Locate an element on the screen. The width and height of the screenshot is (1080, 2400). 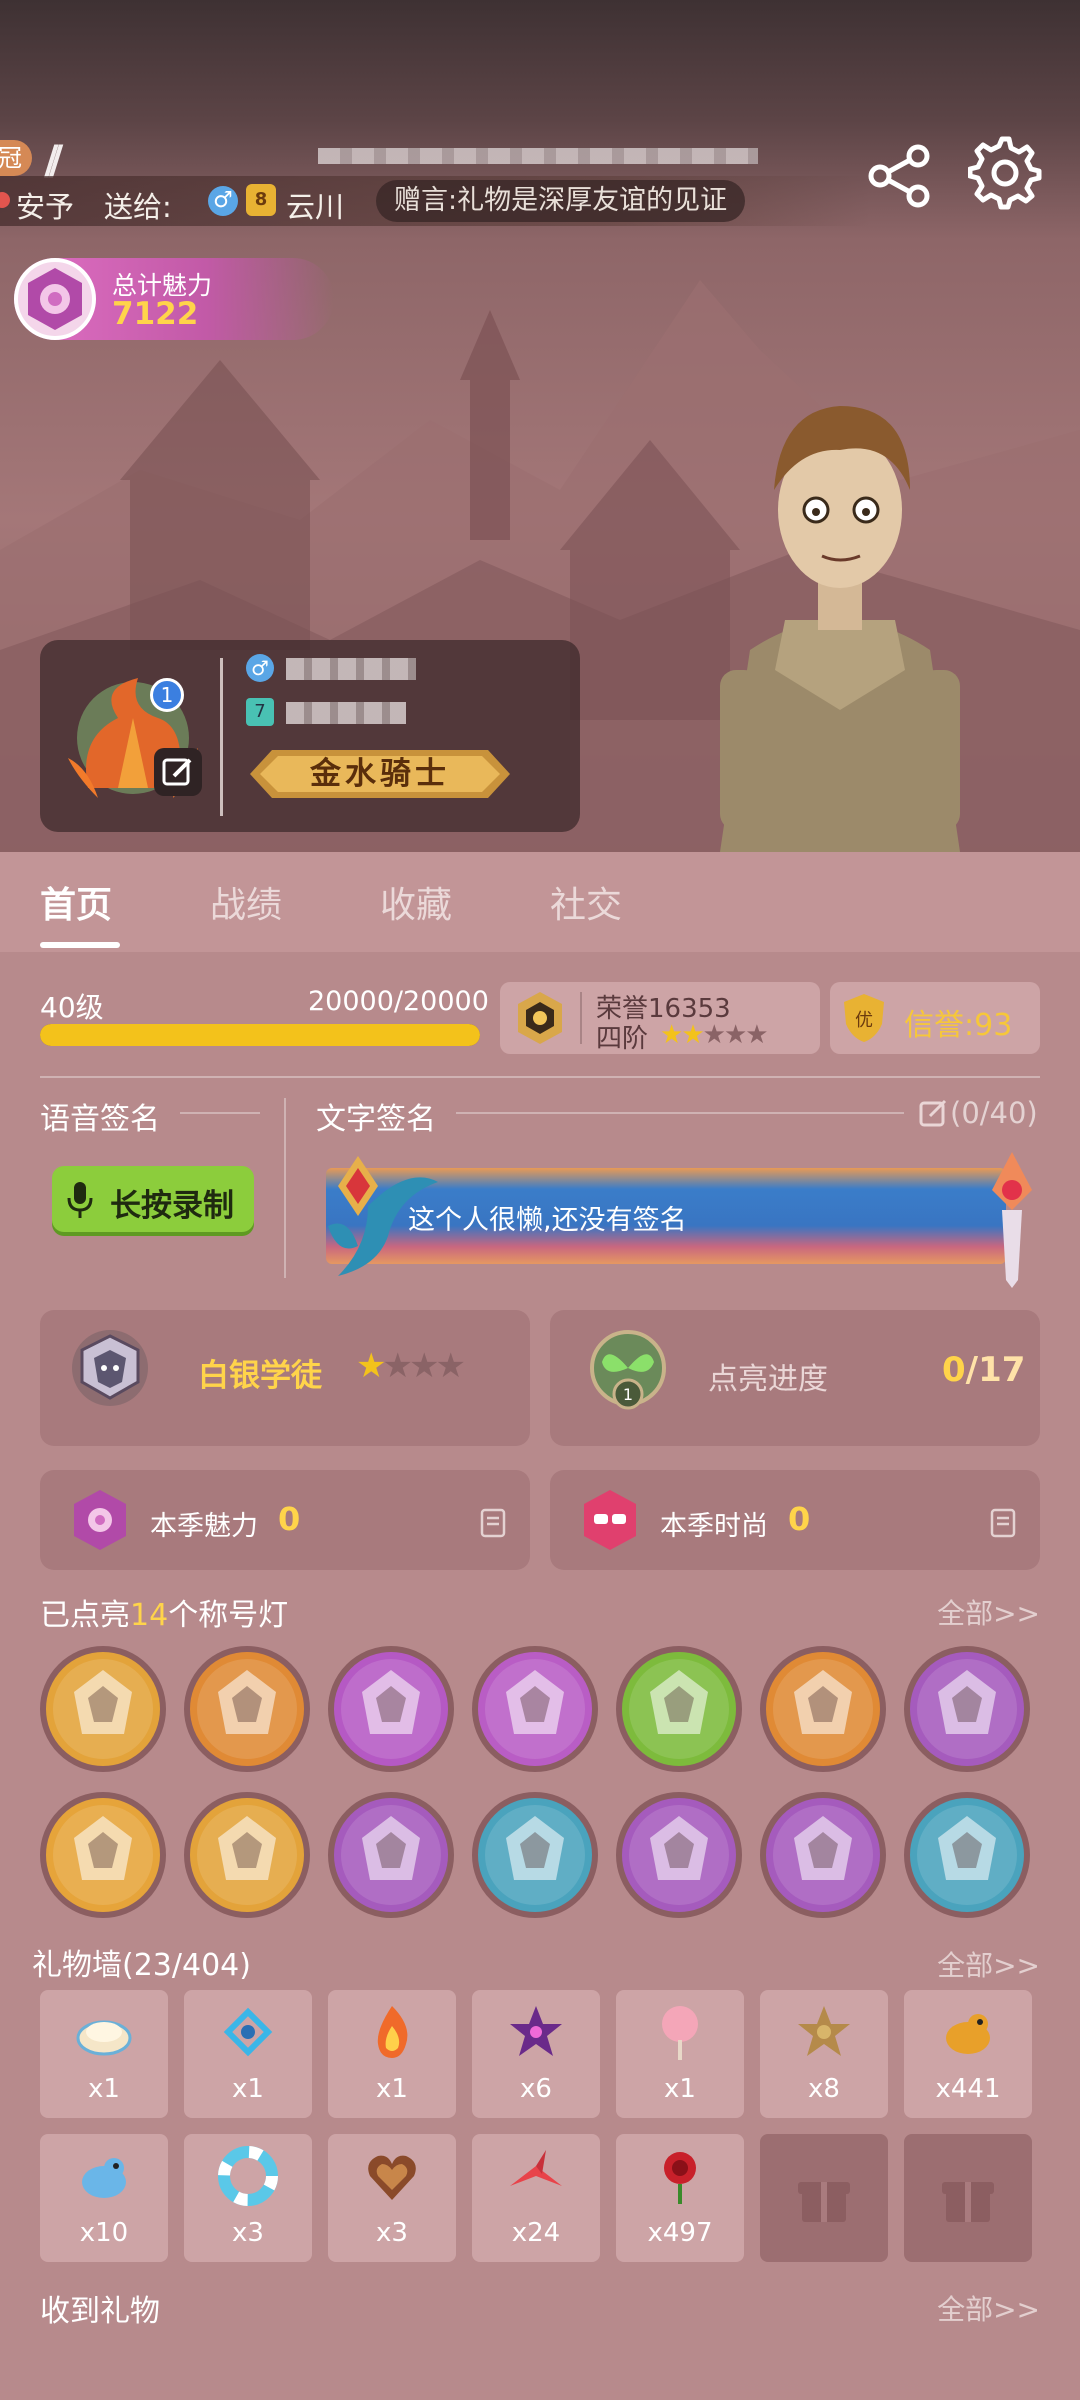
gift-slot: x6 is located at coordinates (536, 2054).